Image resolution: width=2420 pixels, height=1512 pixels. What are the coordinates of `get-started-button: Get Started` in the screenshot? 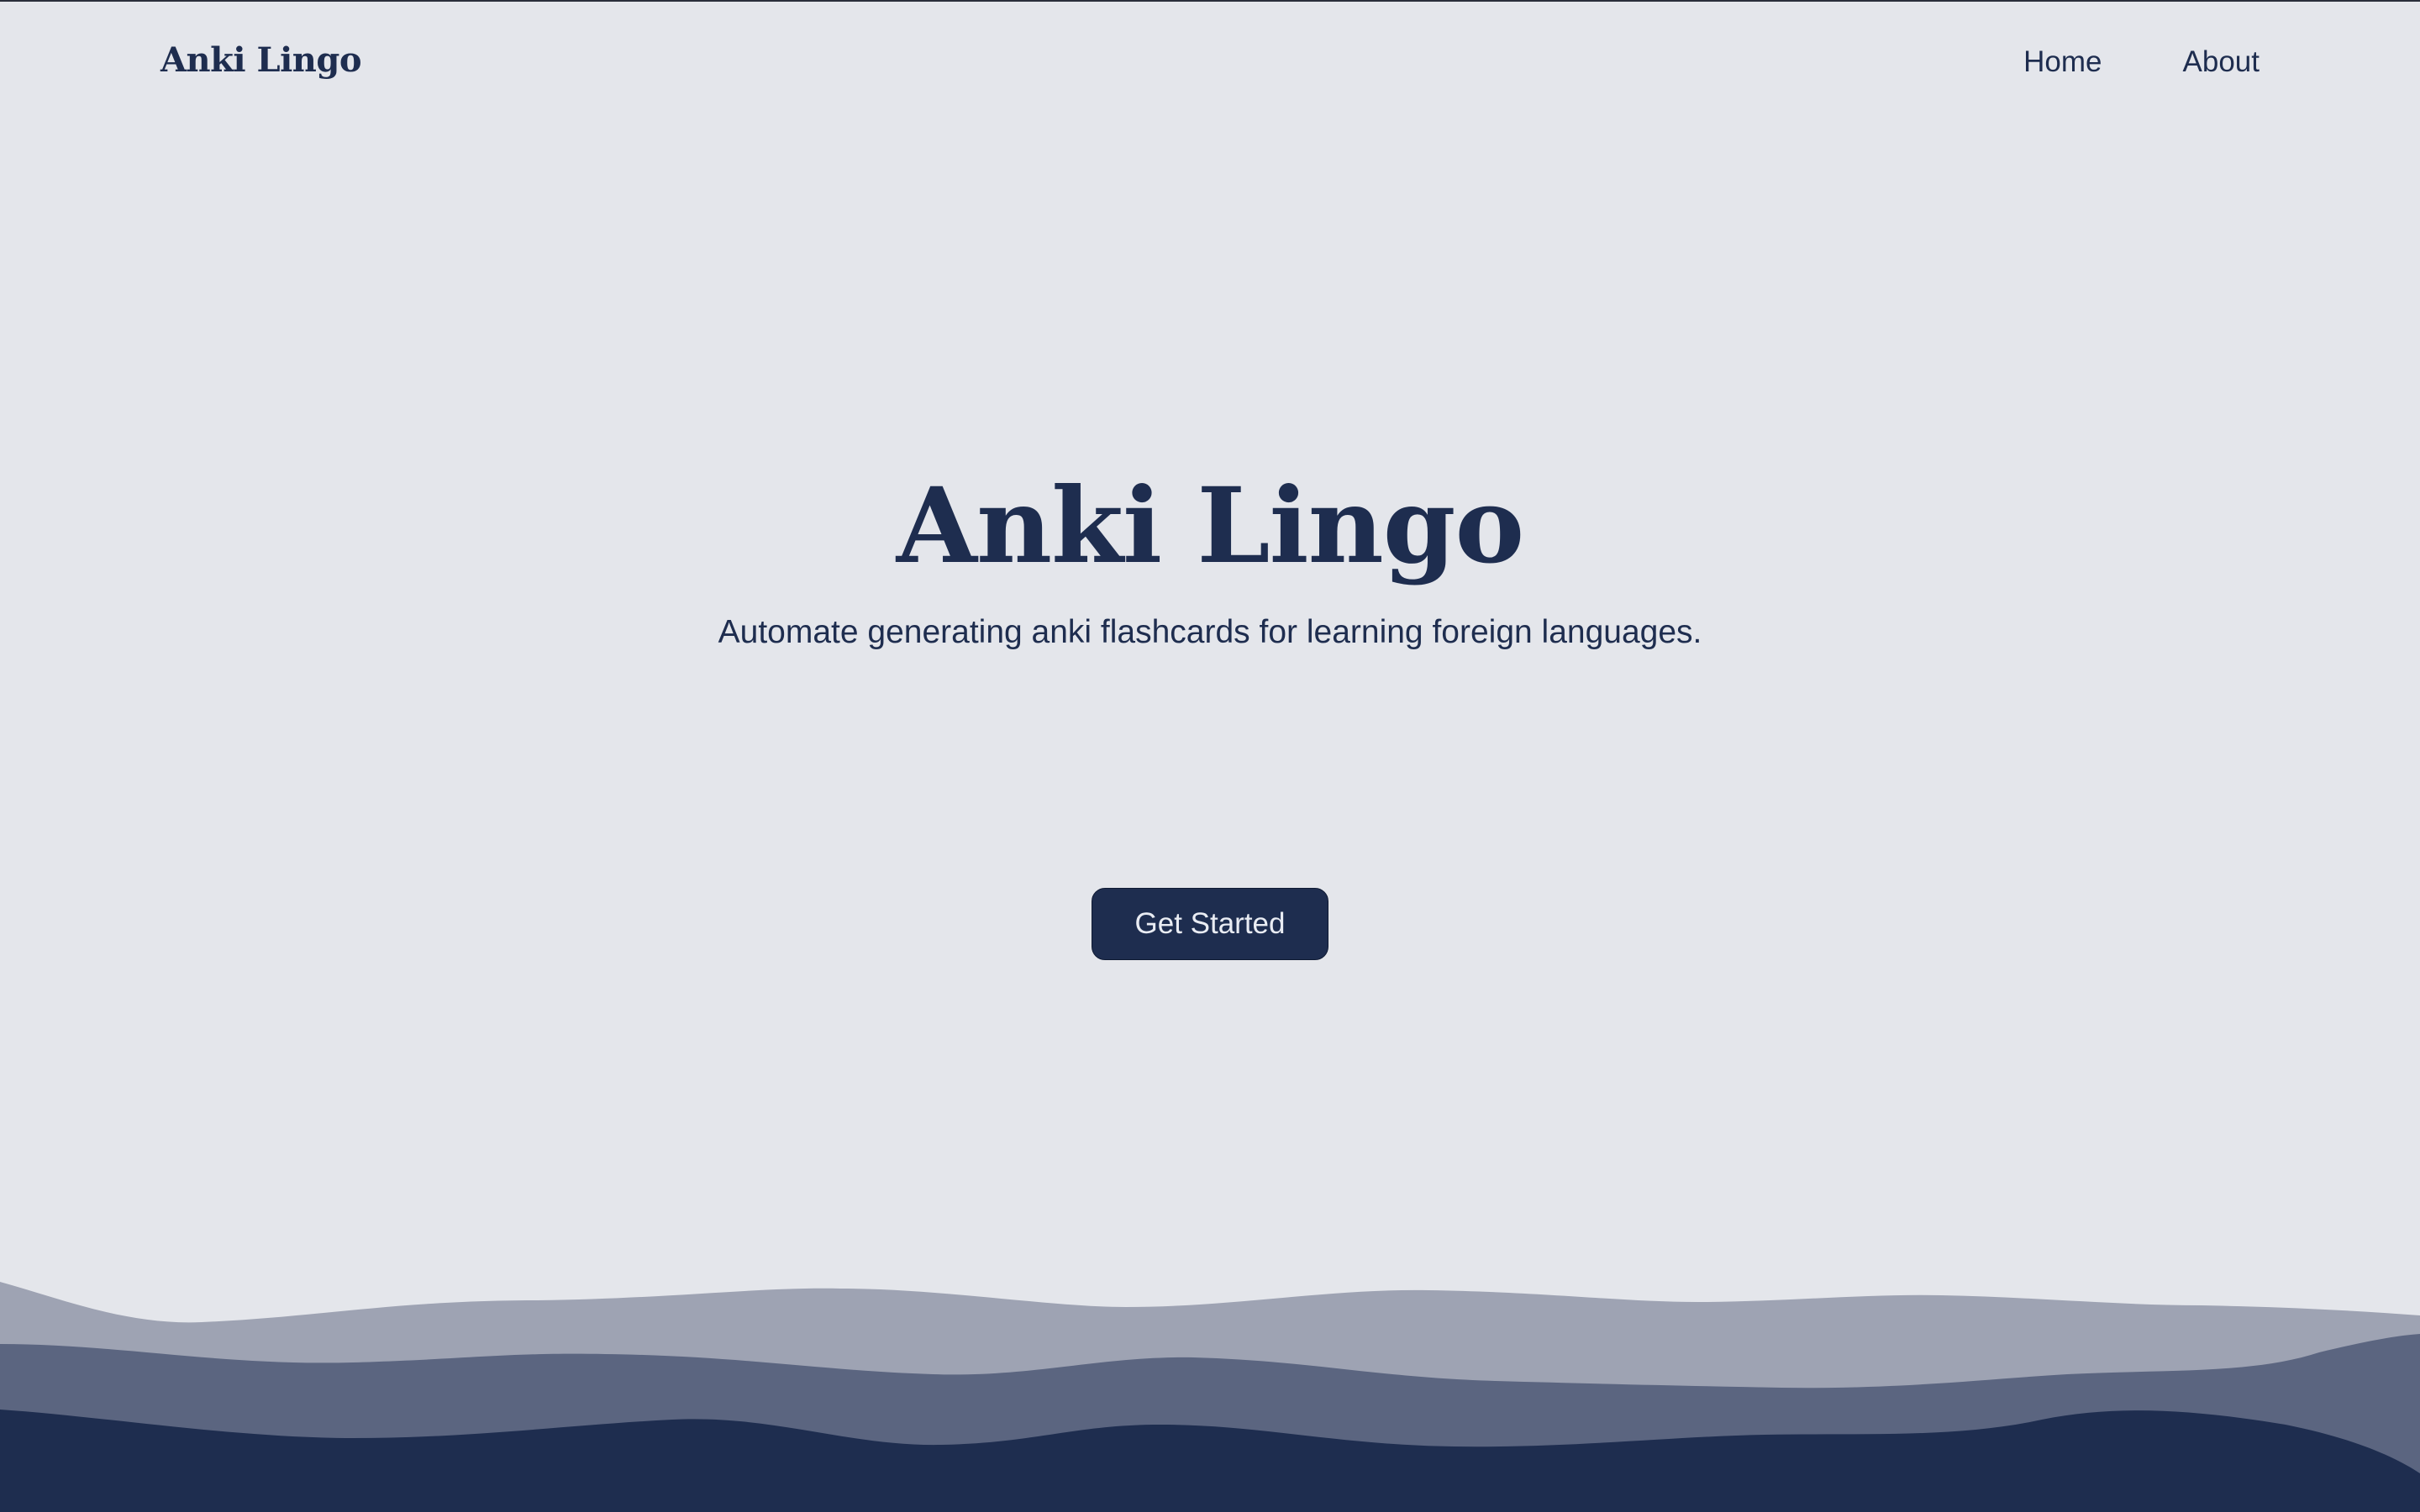 It's located at (1210, 924).